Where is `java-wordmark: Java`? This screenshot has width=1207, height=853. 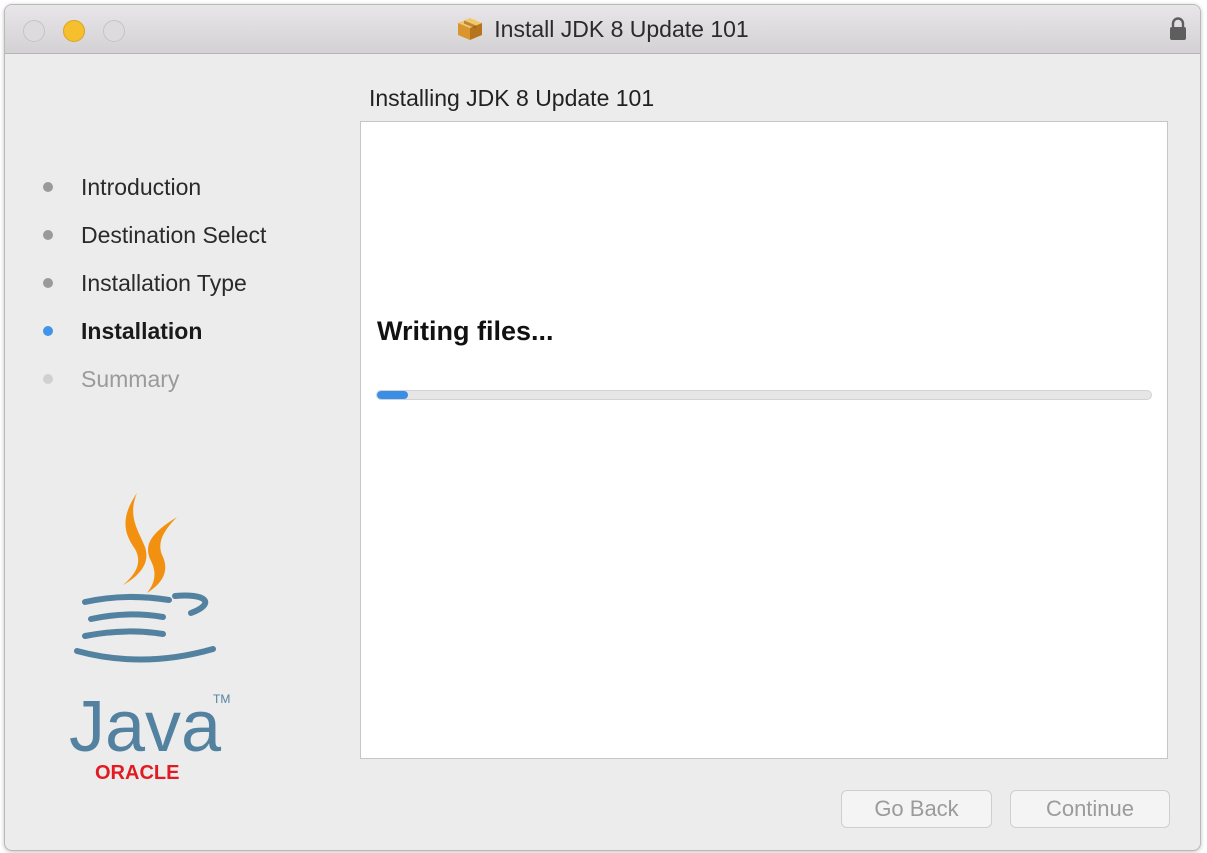
java-wordmark: Java is located at coordinates (145, 727).